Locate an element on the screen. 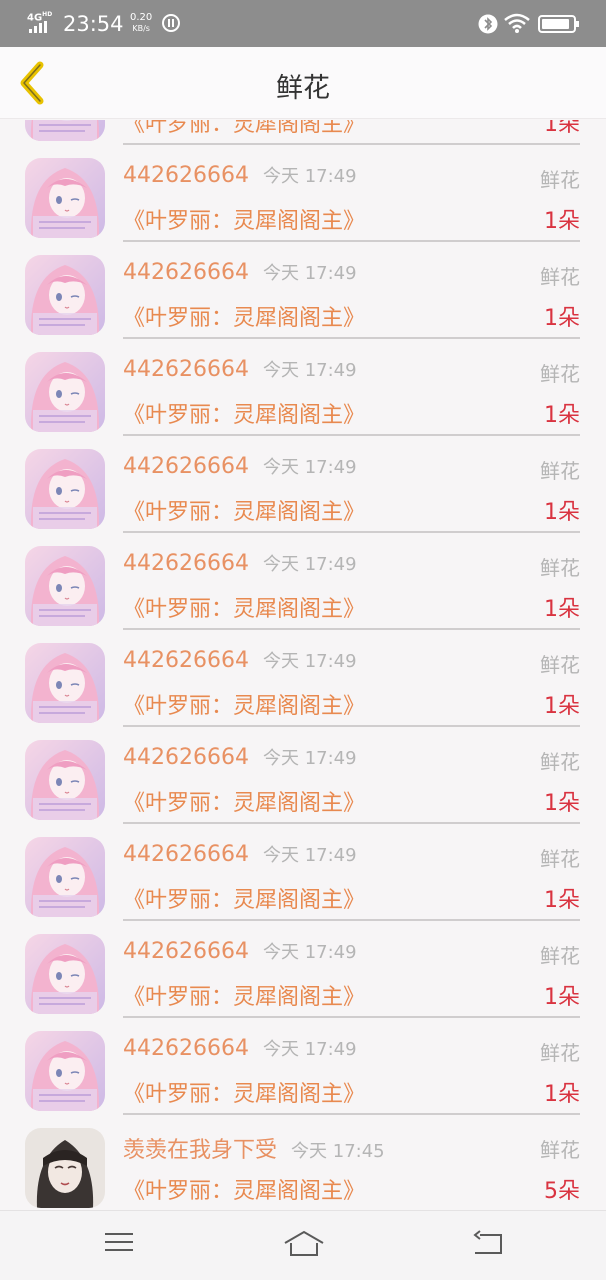 The width and height of the screenshot is (606, 1280). hd-badge-icon is located at coordinates (171, 23).